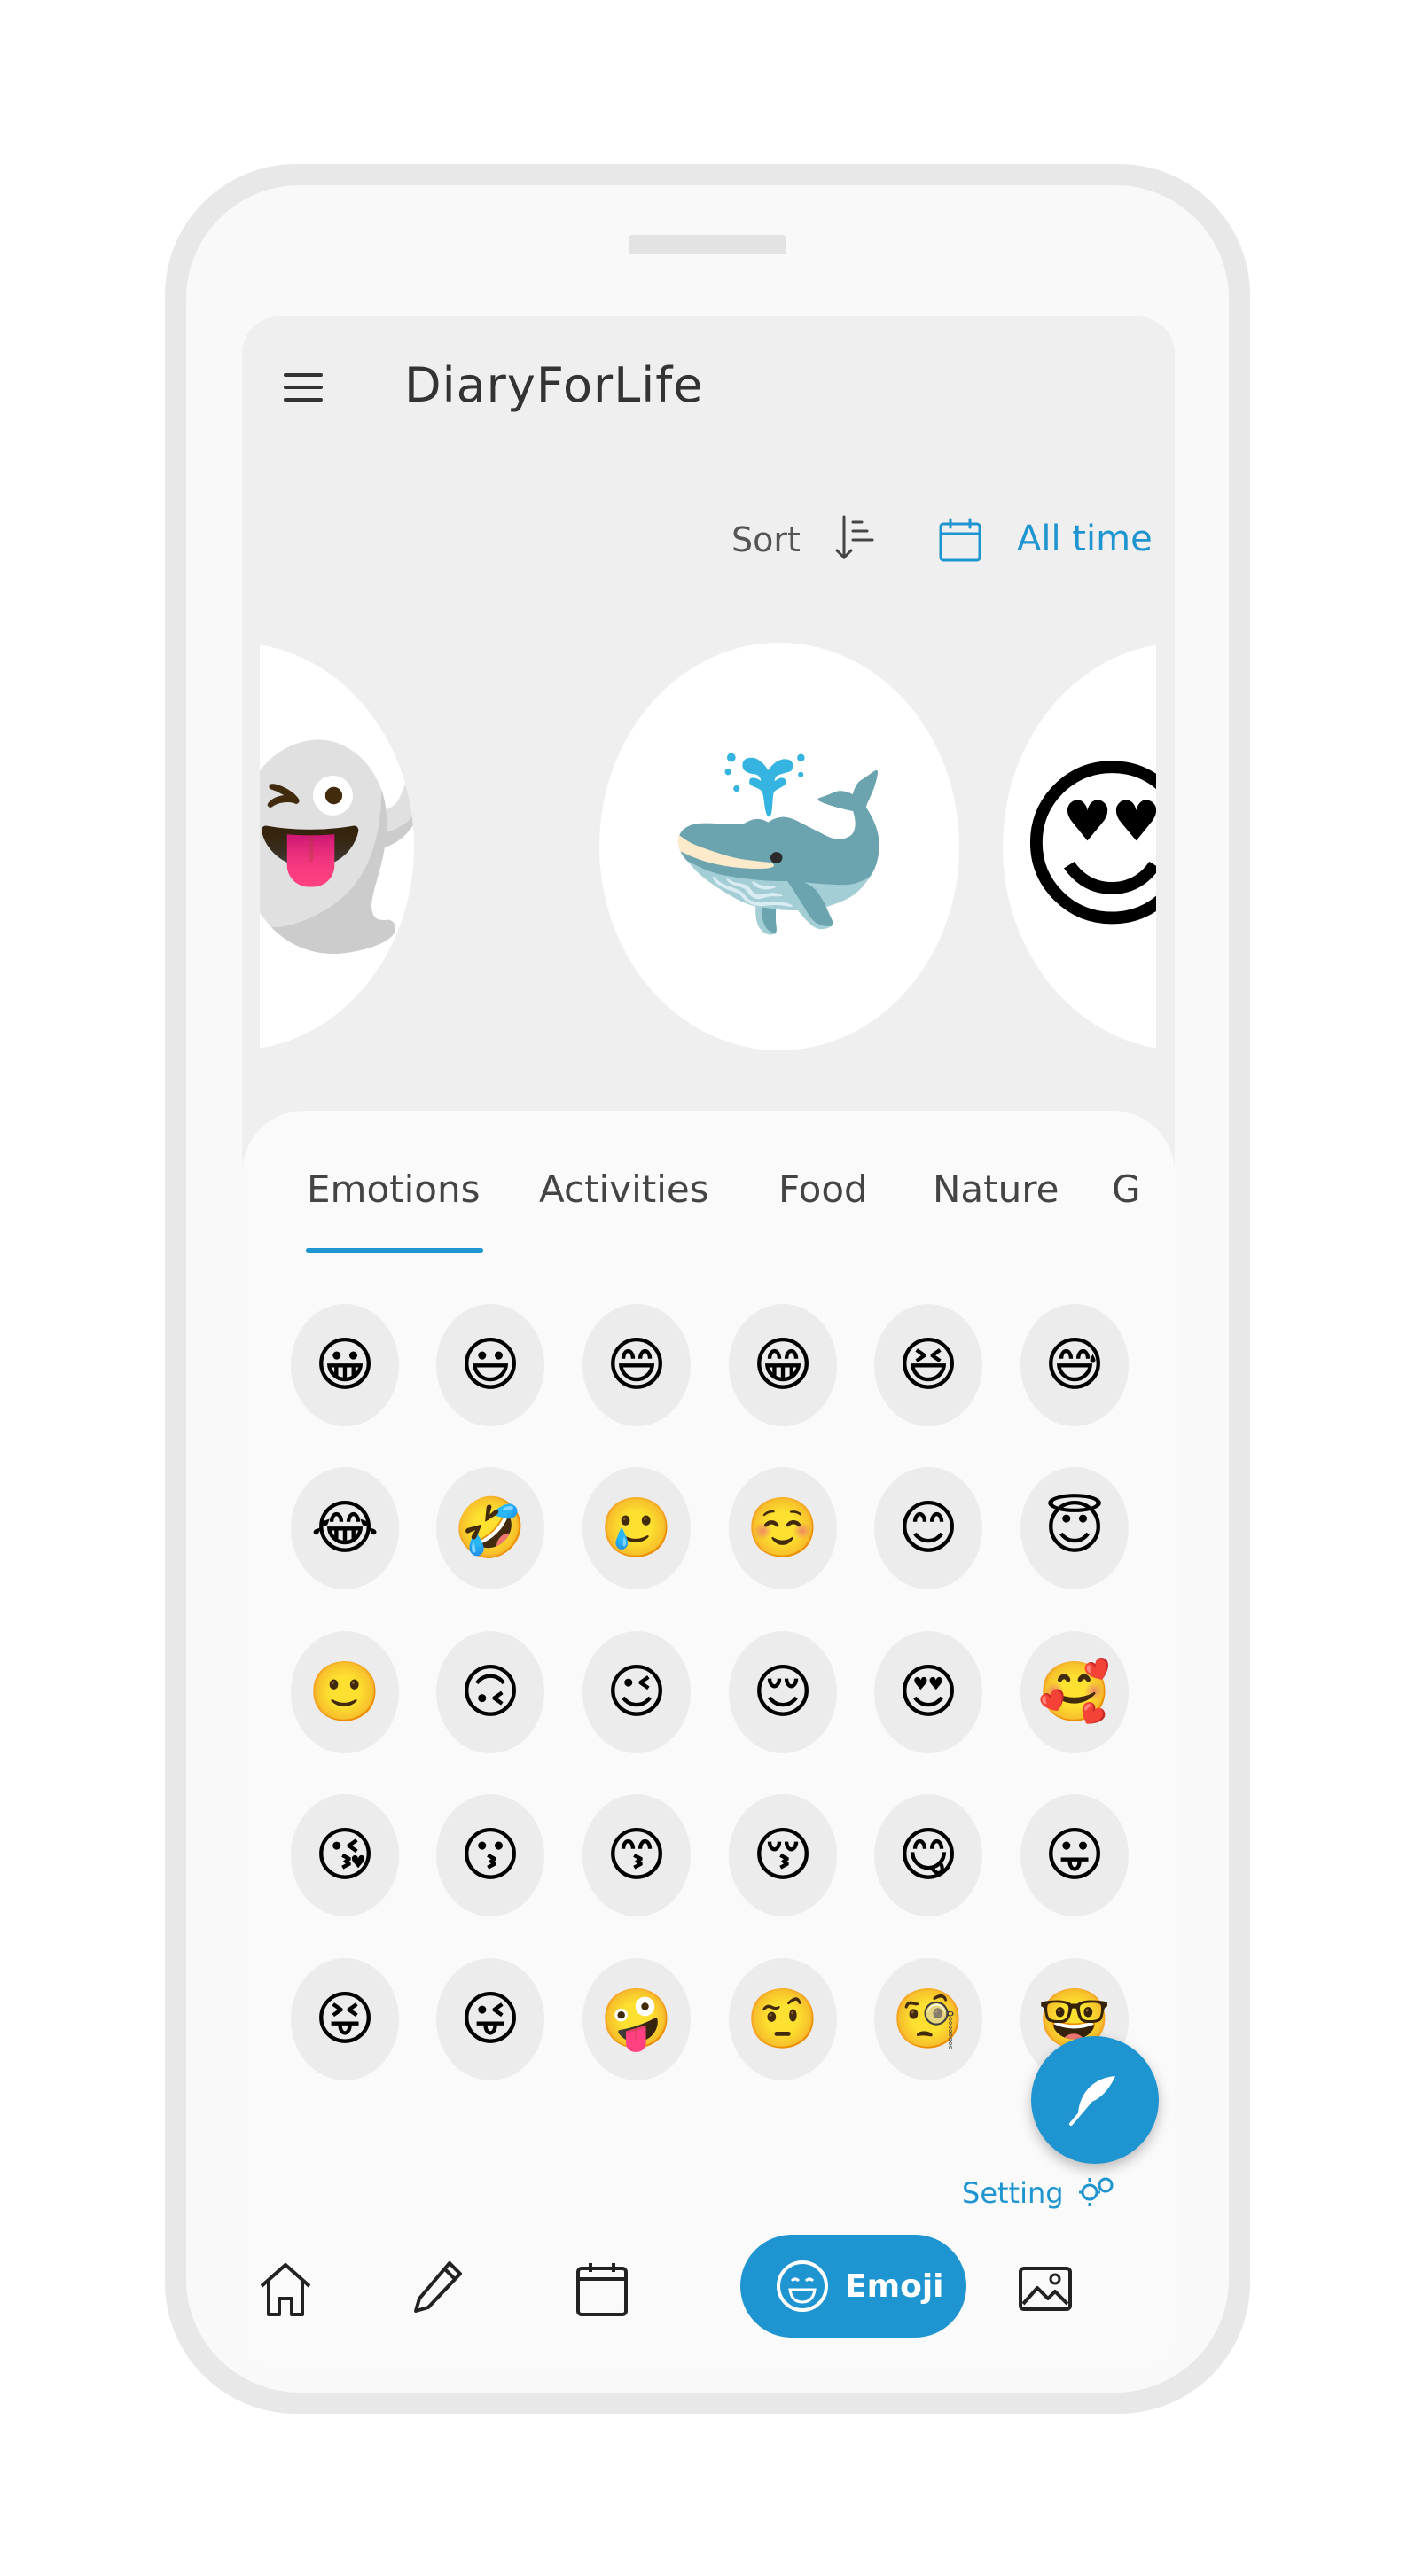 The image size is (1415, 2576). Describe the element at coordinates (490, 1365) in the screenshot. I see `emoji-option: 😃` at that location.